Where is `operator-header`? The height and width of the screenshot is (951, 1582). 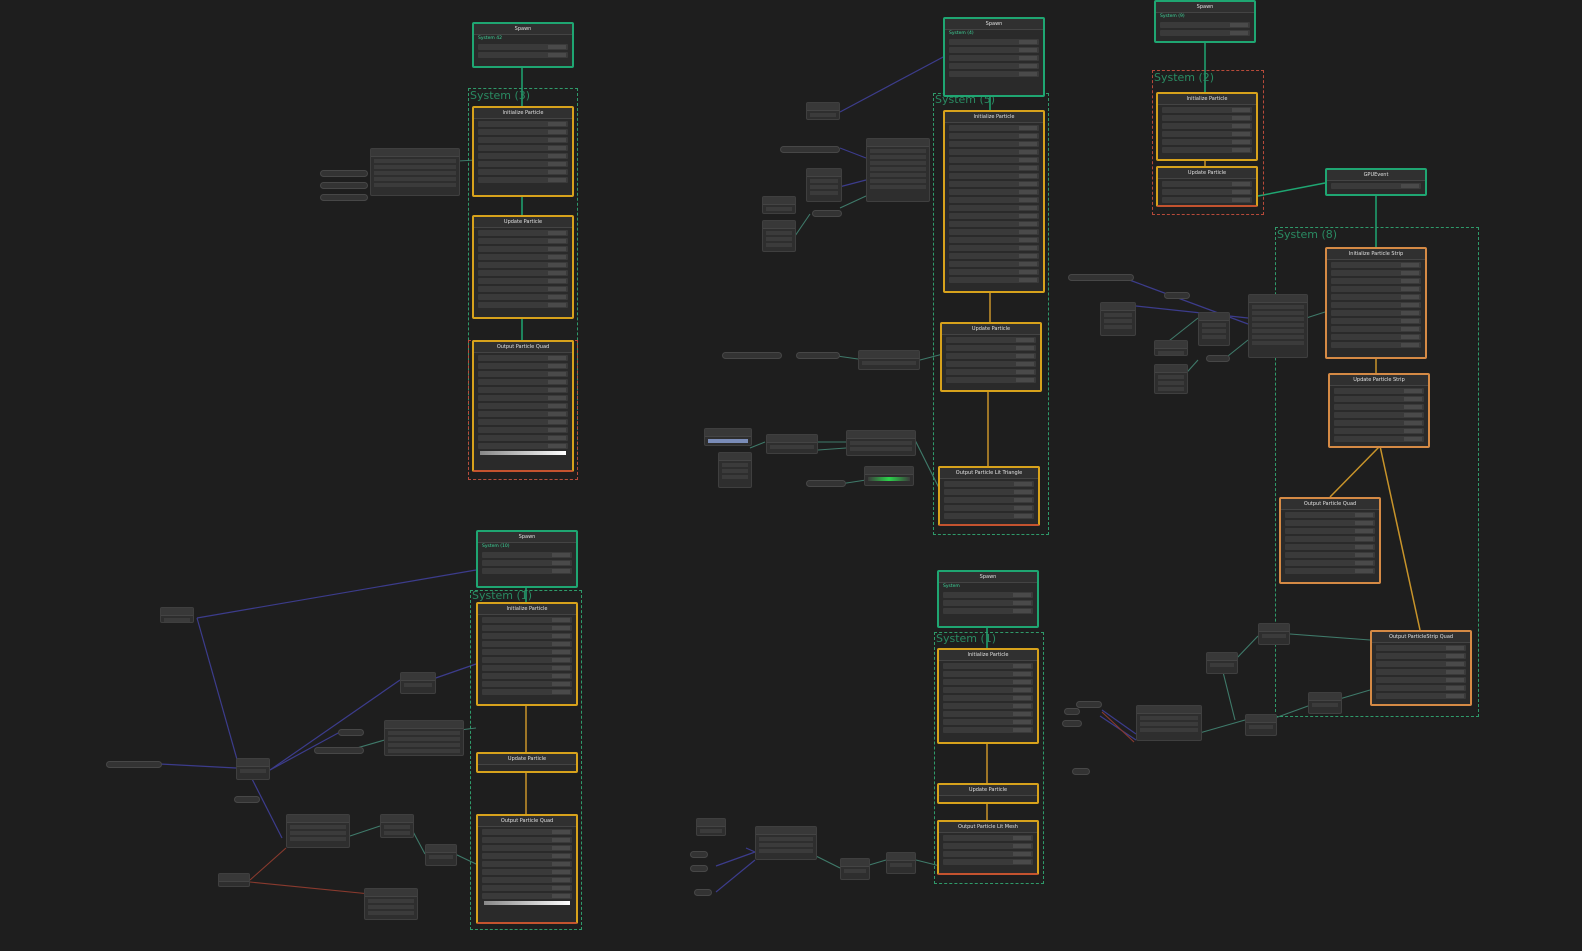
operator-header is located at coordinates (415, 153).